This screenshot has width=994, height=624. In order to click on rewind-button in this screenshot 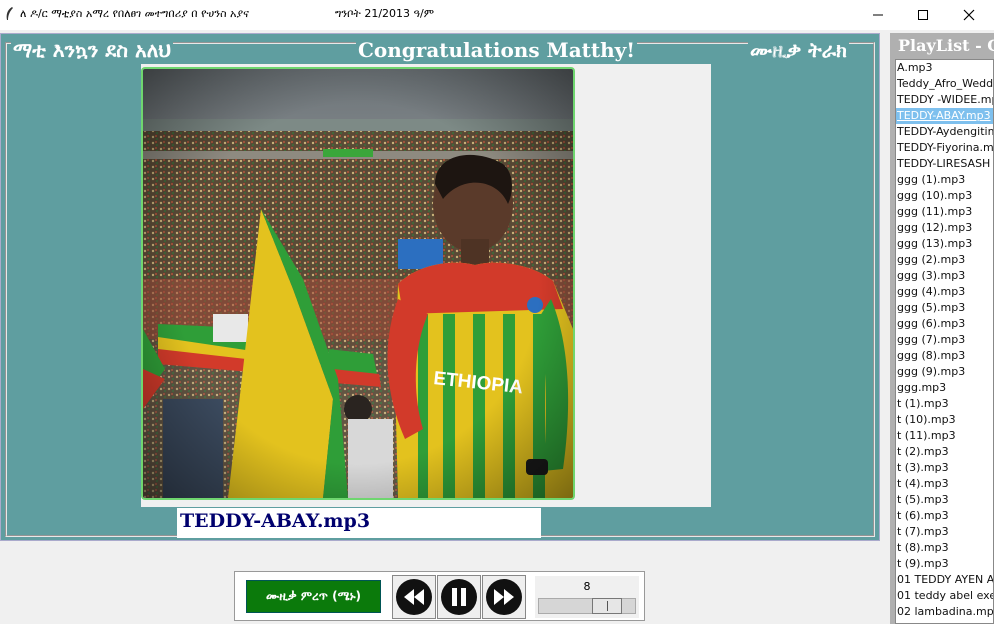, I will do `click(414, 597)`.